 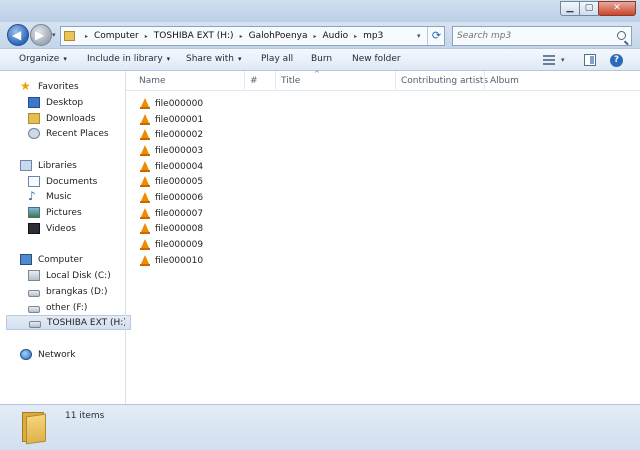 I want to click on close-button: ✕, so click(x=617, y=8).